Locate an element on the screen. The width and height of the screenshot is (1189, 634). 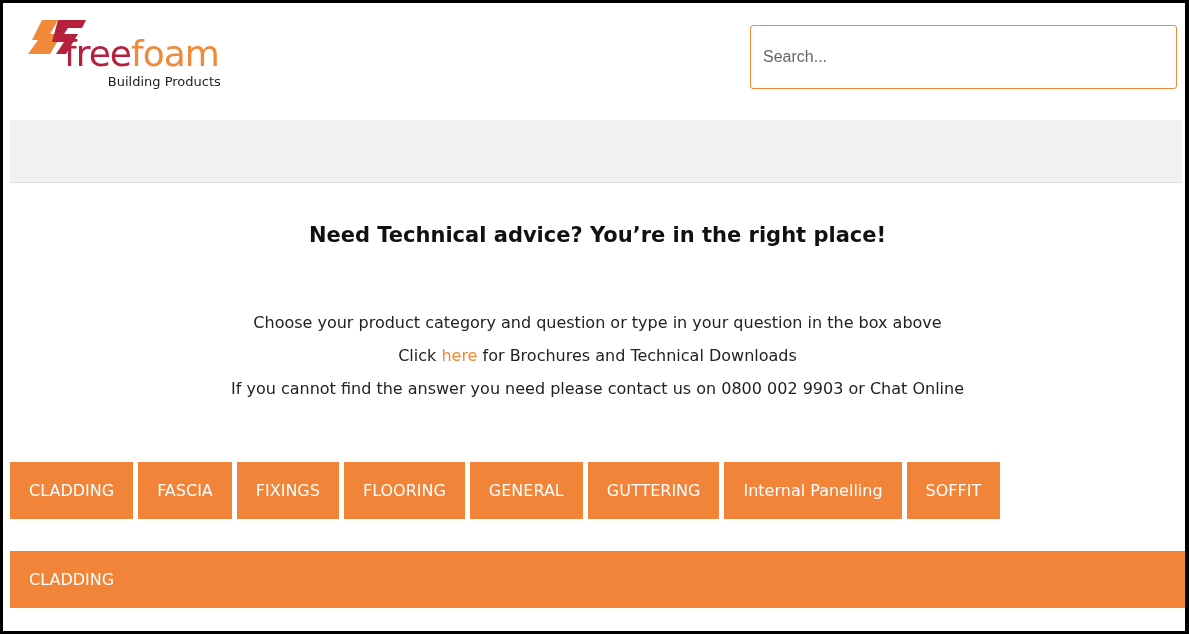
section-header-bar: CLADDING is located at coordinates (597, 579).